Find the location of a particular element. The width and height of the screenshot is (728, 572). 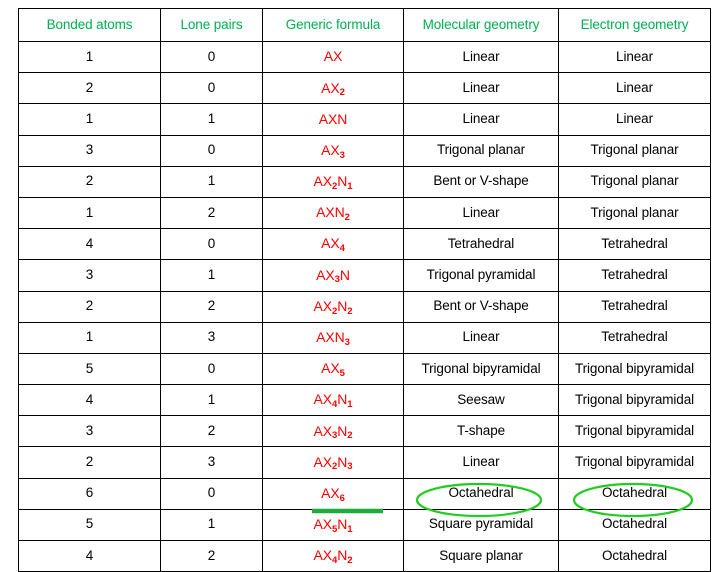

column-header-generic-formula: Generic formula is located at coordinates (333, 25).